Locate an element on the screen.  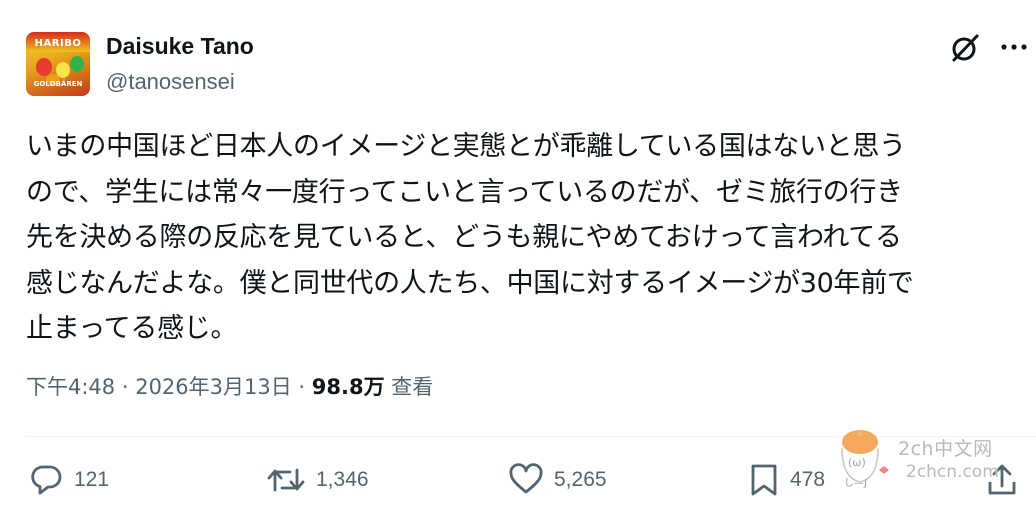
svg-text: し—J is located at coordinates (855, 483).